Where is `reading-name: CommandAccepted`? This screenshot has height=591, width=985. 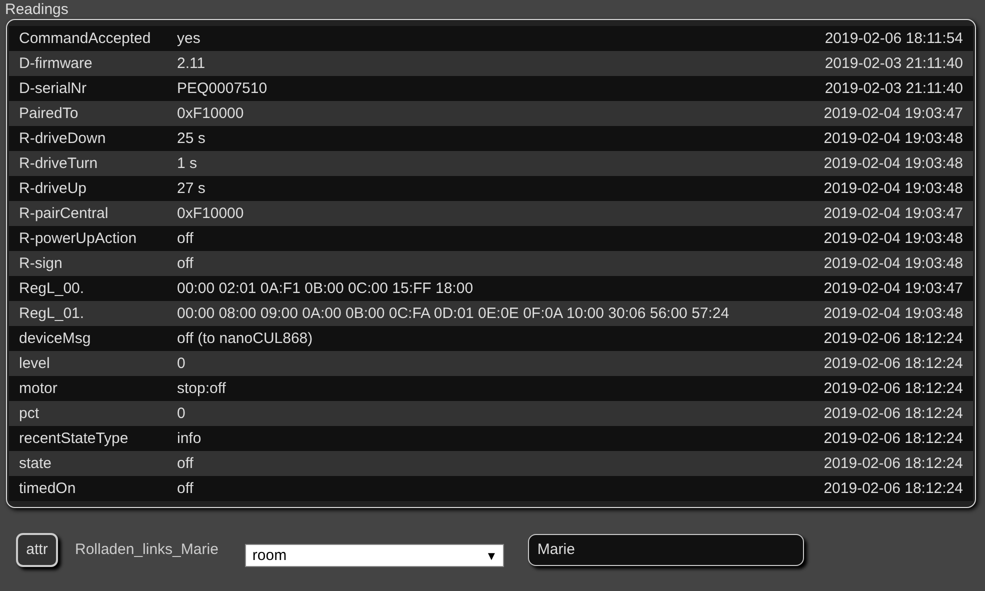 reading-name: CommandAccepted is located at coordinates (93, 38).